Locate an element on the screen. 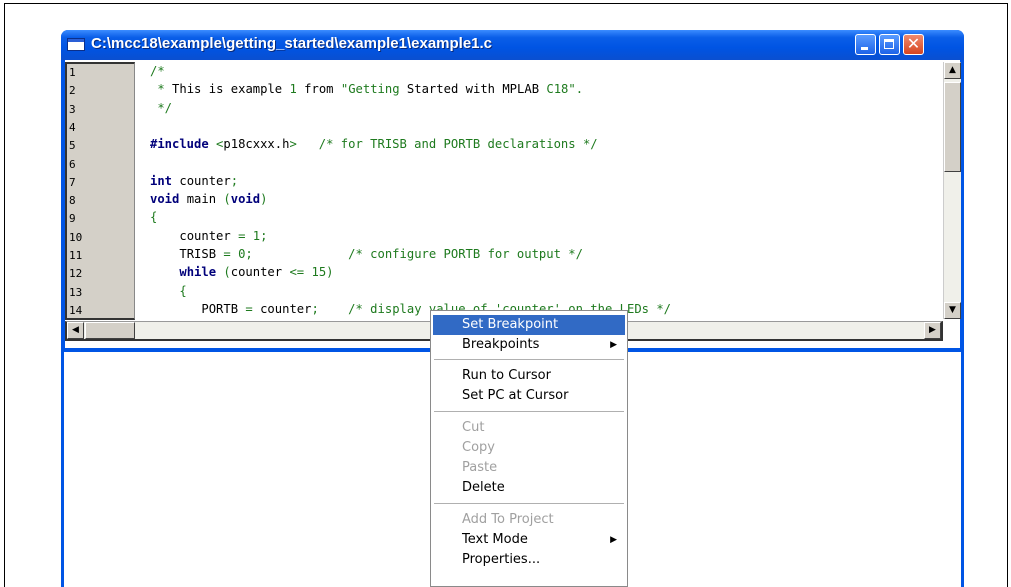  menu-item-paste: Paste is located at coordinates (529, 468).